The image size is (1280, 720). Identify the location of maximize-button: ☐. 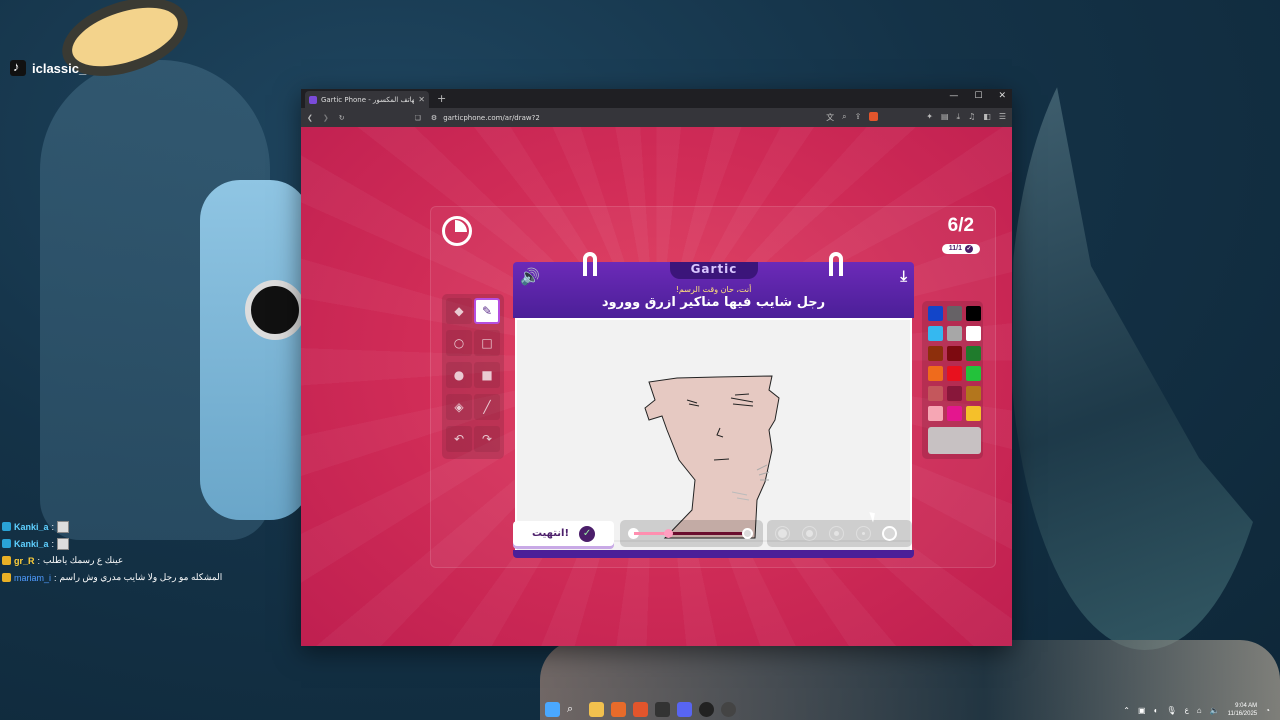
(978, 96).